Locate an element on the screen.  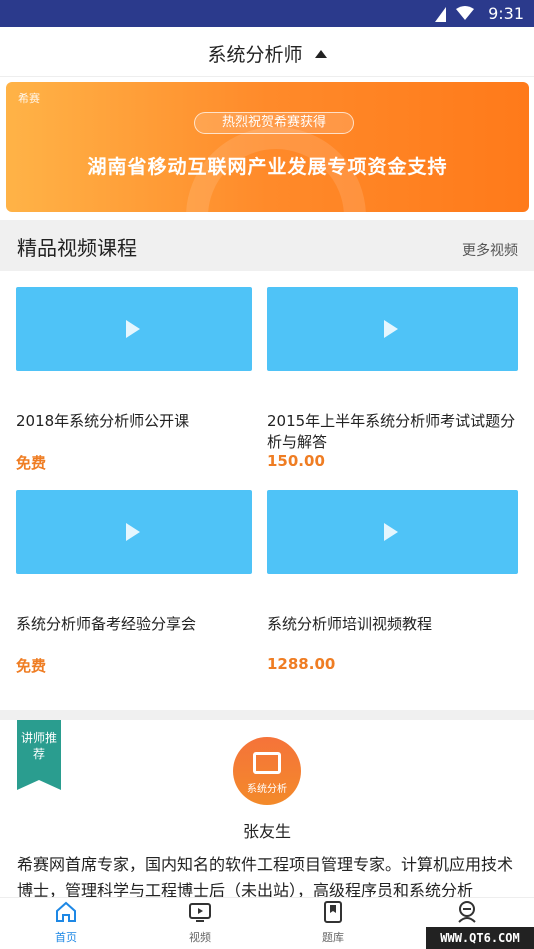
course-price: 1288.00 is located at coordinates (301, 664).